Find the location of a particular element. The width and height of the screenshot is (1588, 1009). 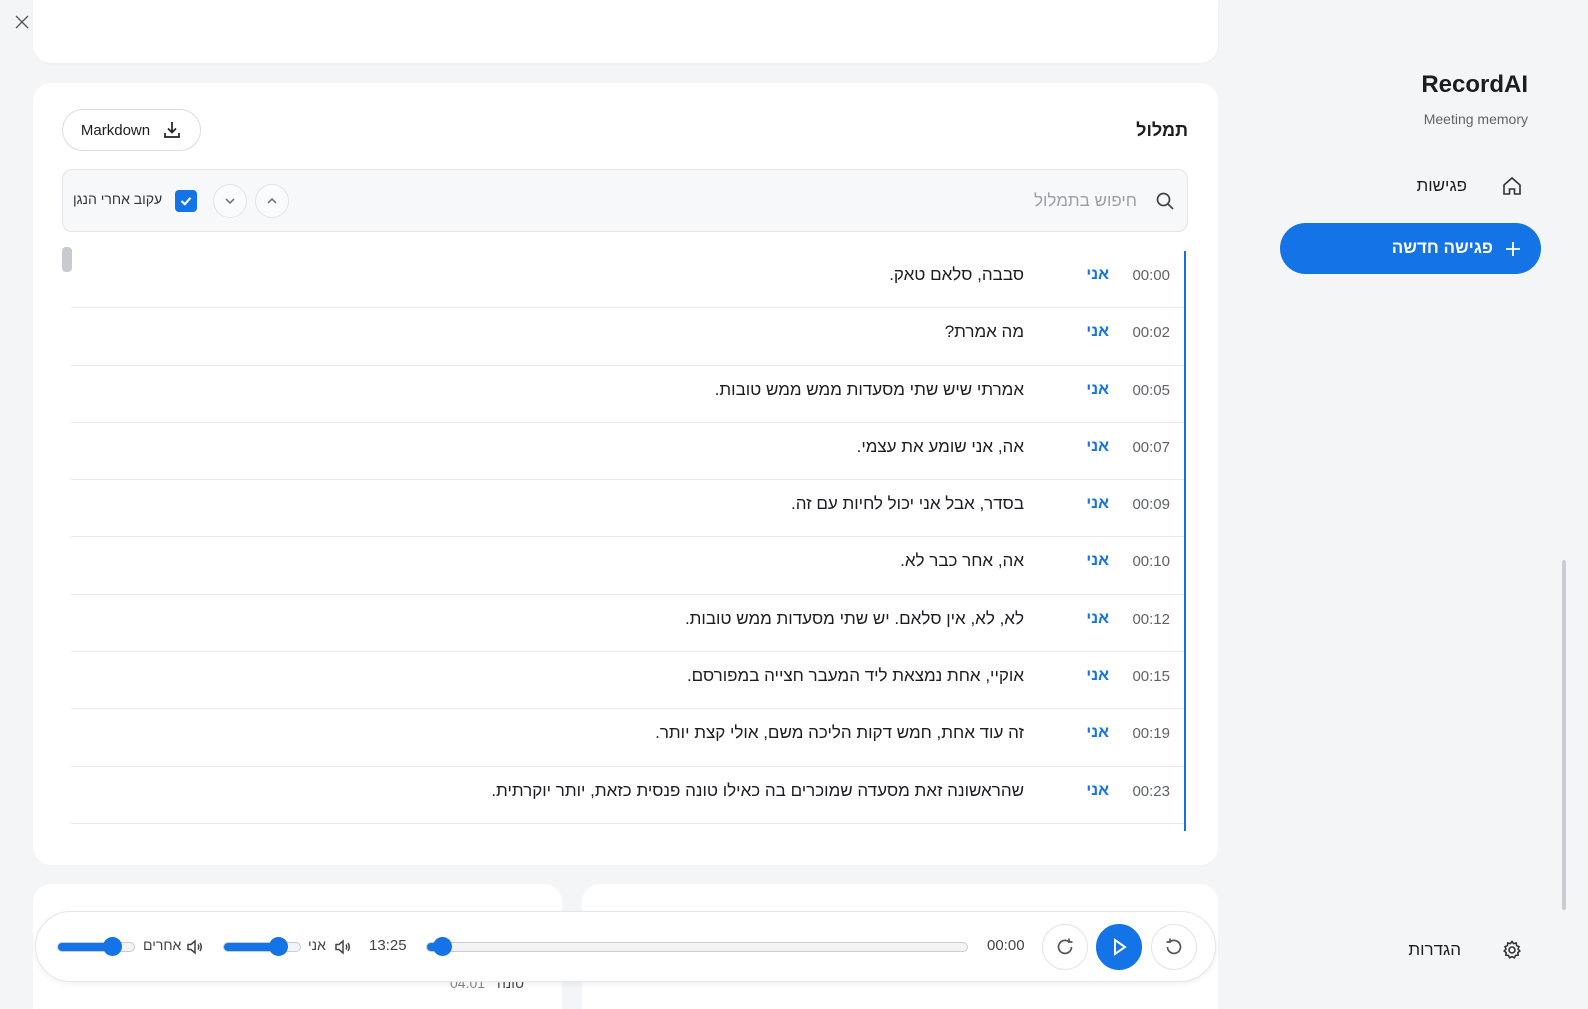

current-time: 00:00 is located at coordinates (1006, 945).